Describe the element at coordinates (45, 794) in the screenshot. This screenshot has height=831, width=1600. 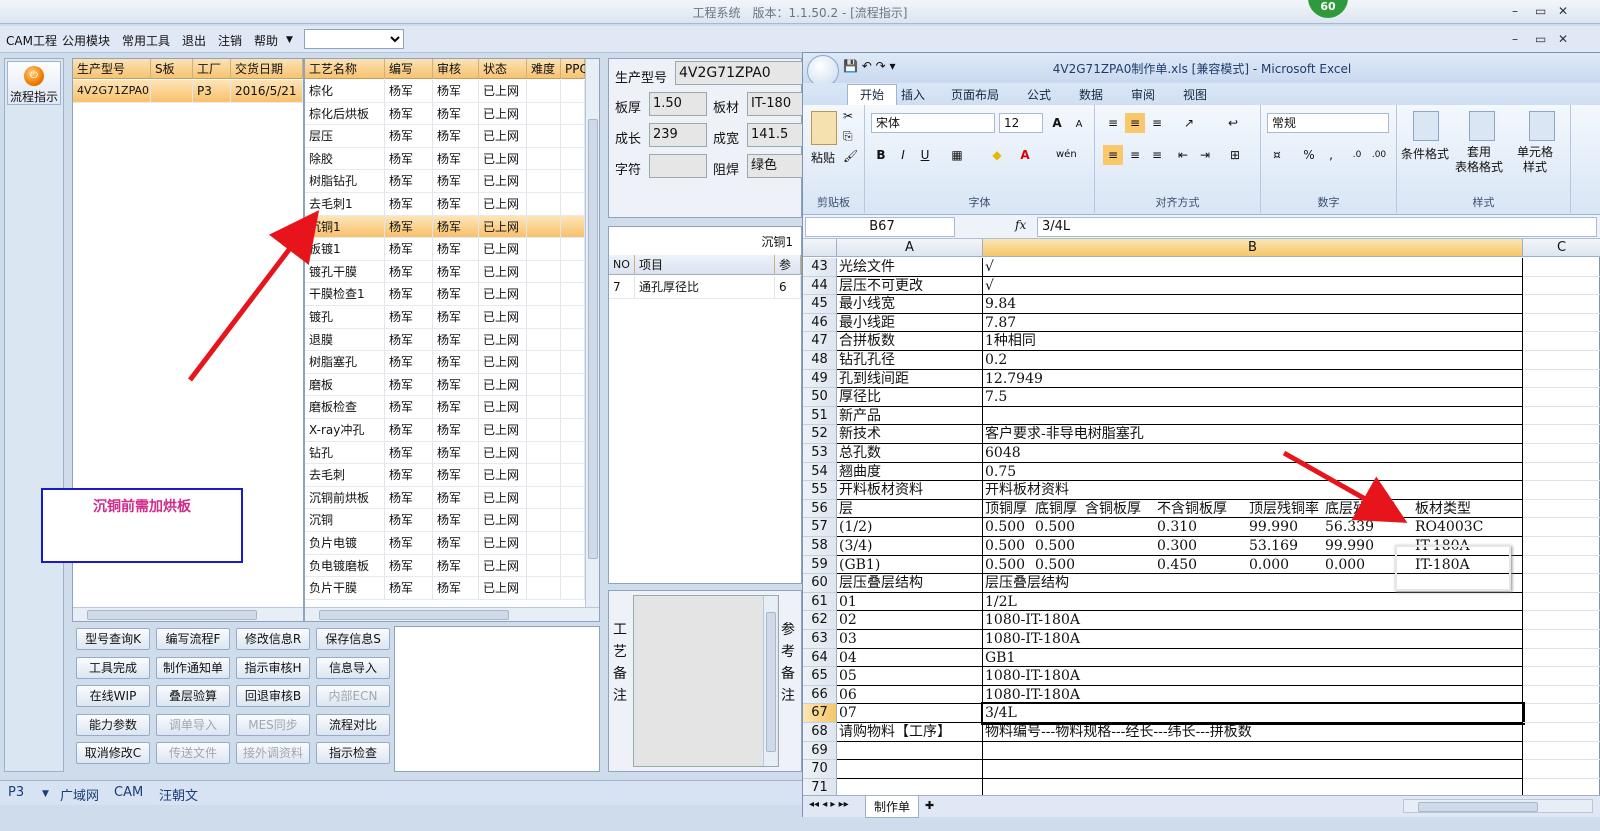
I see `factory-dropdown-icon: ▼` at that location.